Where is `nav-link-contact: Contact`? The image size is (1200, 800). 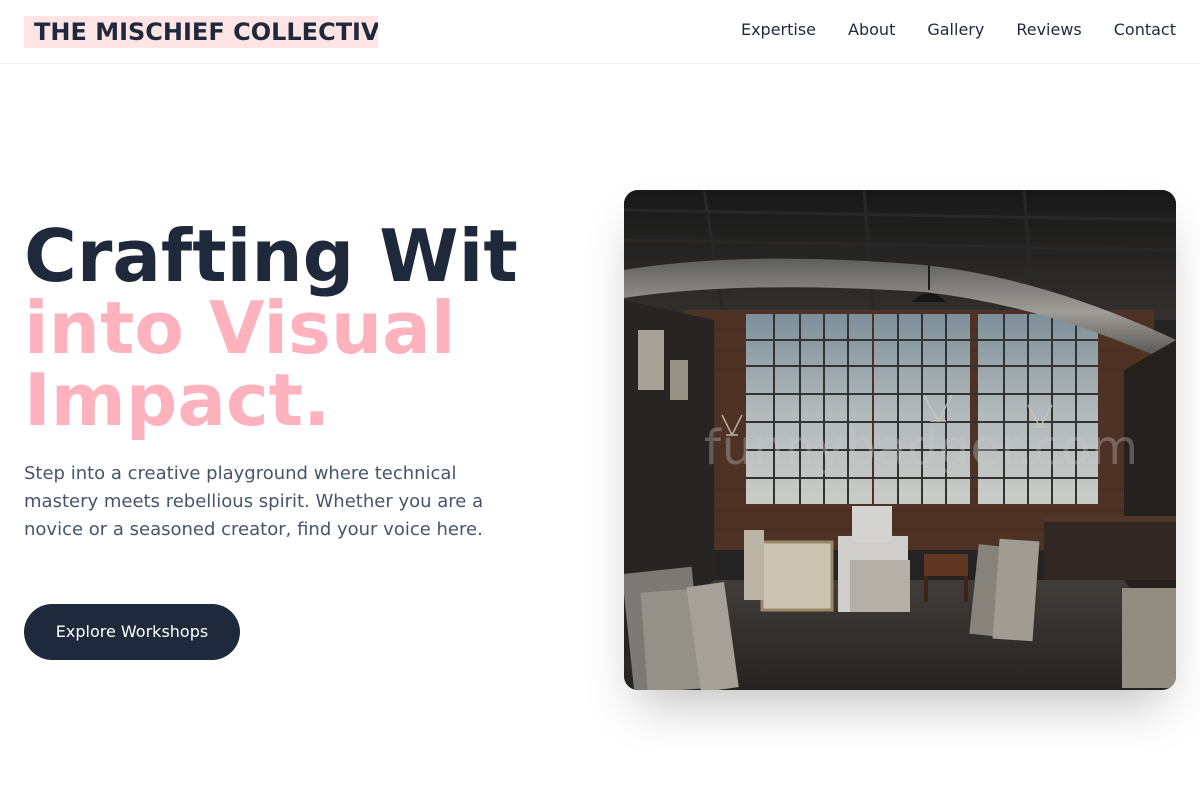 nav-link-contact: Contact is located at coordinates (1145, 30).